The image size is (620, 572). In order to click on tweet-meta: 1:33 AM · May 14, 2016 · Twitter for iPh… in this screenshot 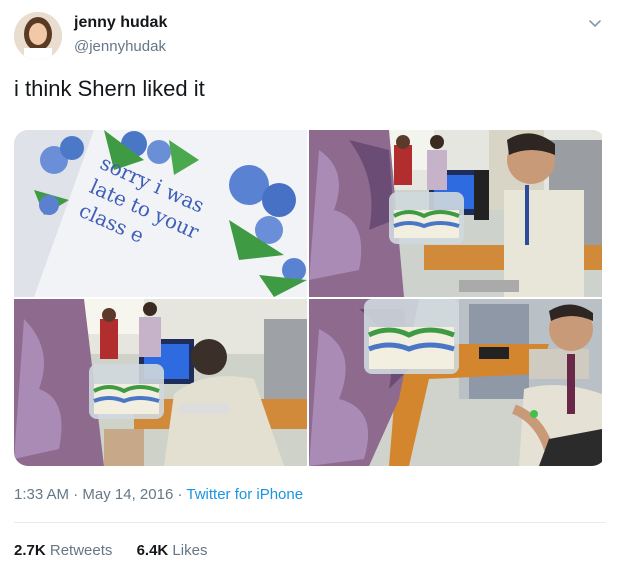, I will do `click(158, 494)`.